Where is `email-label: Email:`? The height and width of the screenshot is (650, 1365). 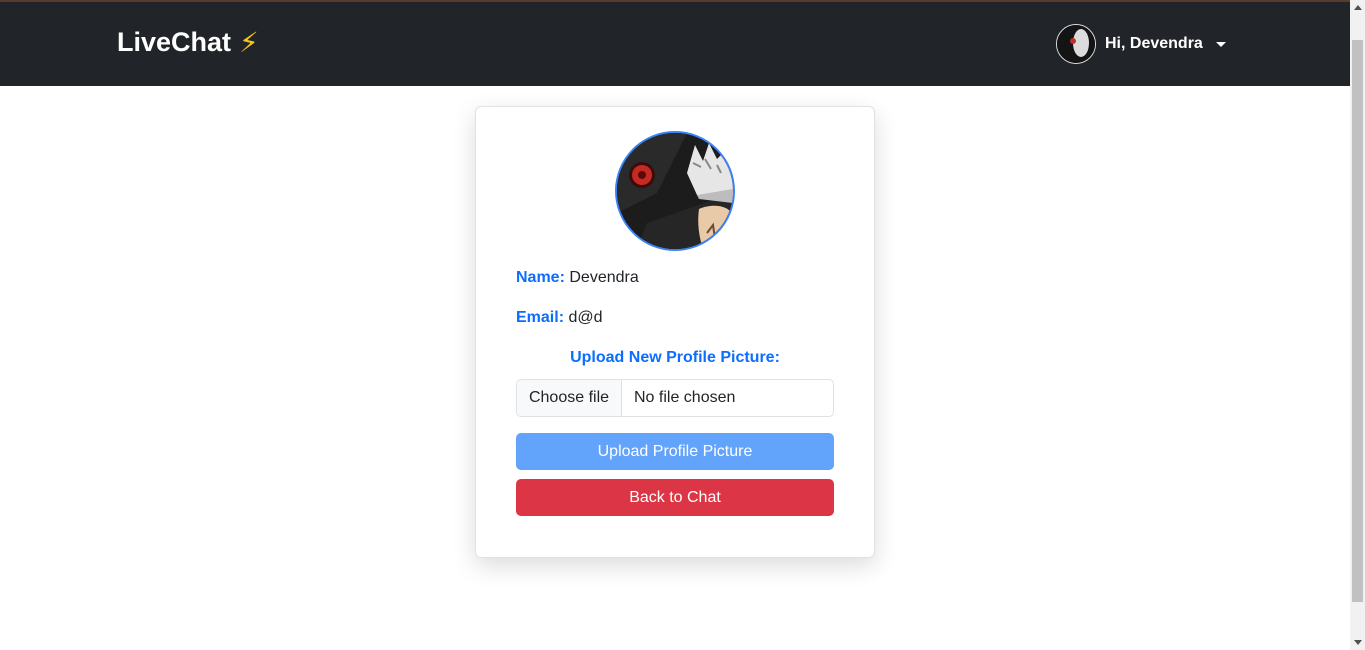
email-label: Email: is located at coordinates (540, 317).